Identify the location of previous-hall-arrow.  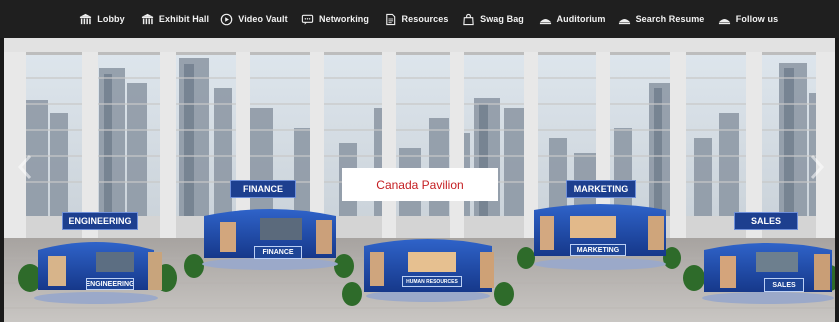
(25, 167).